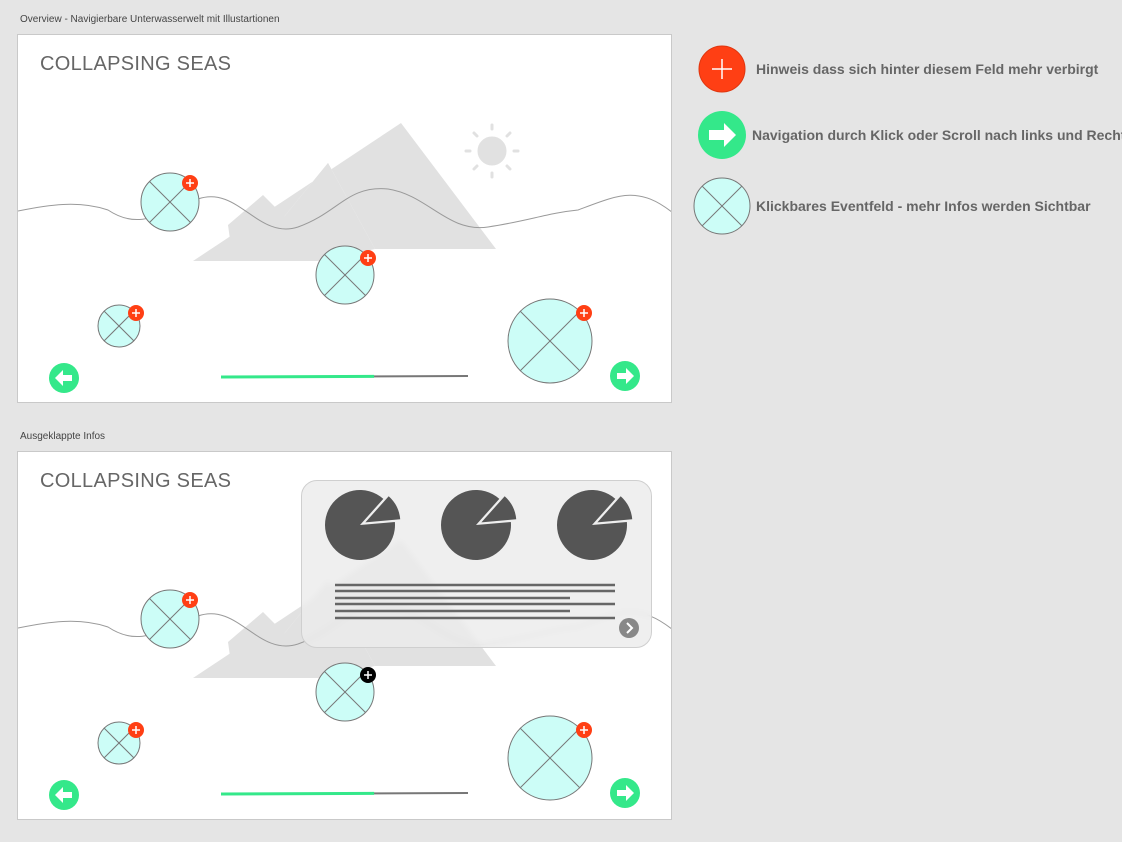 The image size is (1122, 842). What do you see at coordinates (482, 564) in the screenshot?
I see `info-panel-content` at bounding box center [482, 564].